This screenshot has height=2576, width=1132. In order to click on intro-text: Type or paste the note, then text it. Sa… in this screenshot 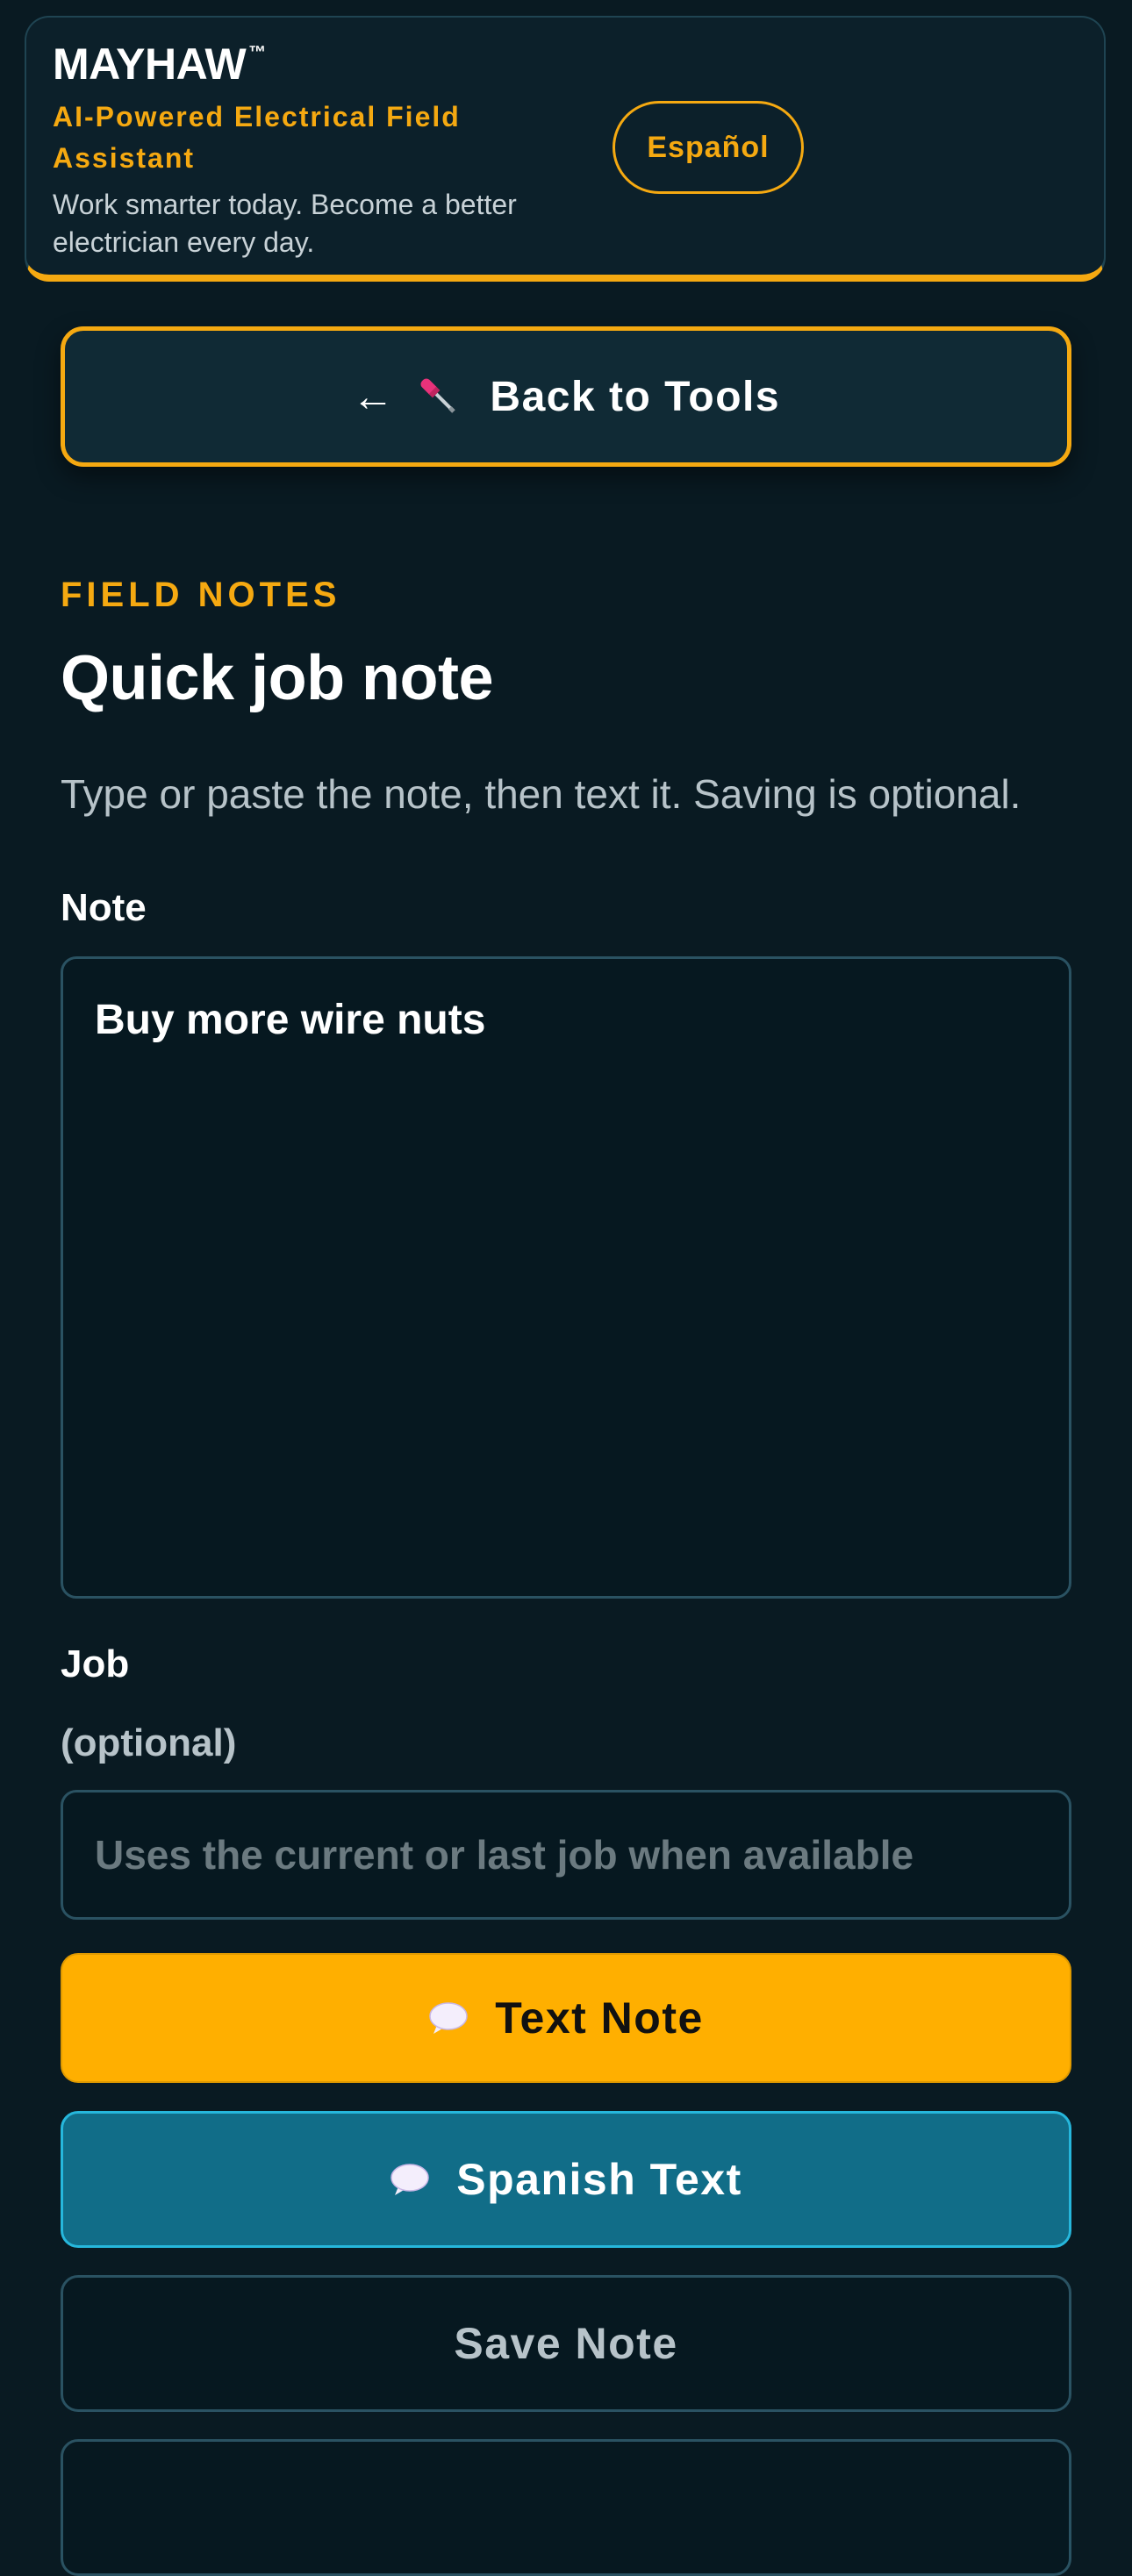, I will do `click(541, 794)`.